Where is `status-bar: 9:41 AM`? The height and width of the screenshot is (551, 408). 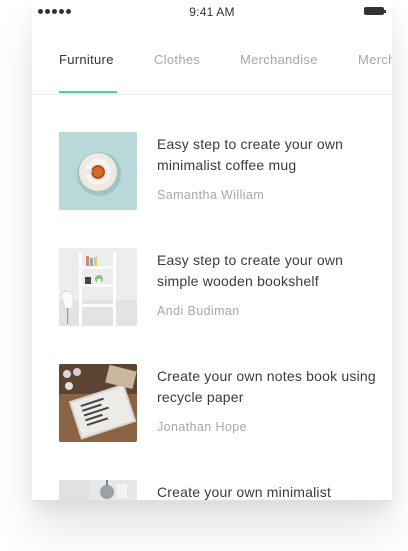
status-bar: 9:41 AM is located at coordinates (212, 12).